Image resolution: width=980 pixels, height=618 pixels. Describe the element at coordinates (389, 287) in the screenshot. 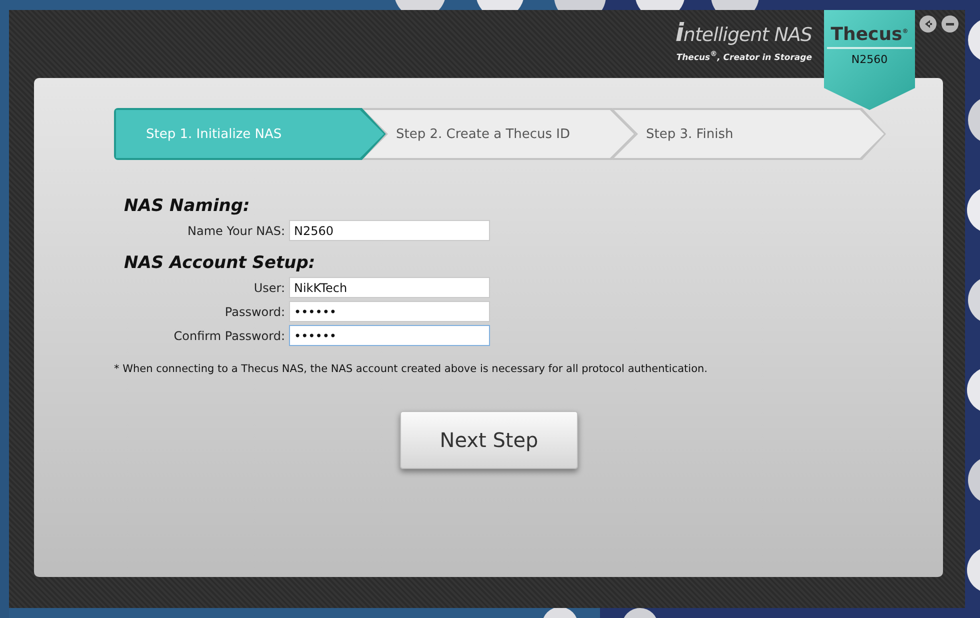

I see `input-field: NikKTech` at that location.